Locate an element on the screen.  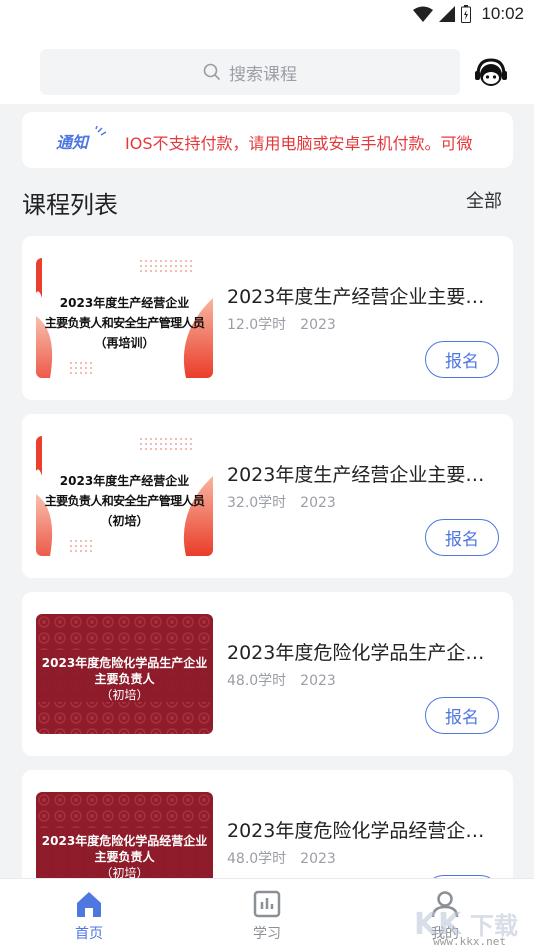
notice-badge-label: 通知 is located at coordinates (73, 142).